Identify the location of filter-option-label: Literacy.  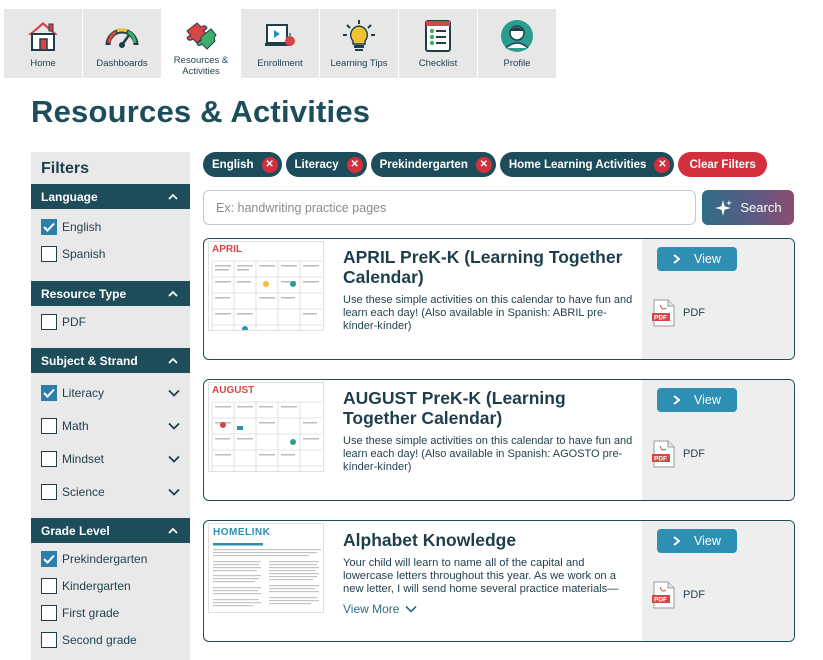
(83, 392).